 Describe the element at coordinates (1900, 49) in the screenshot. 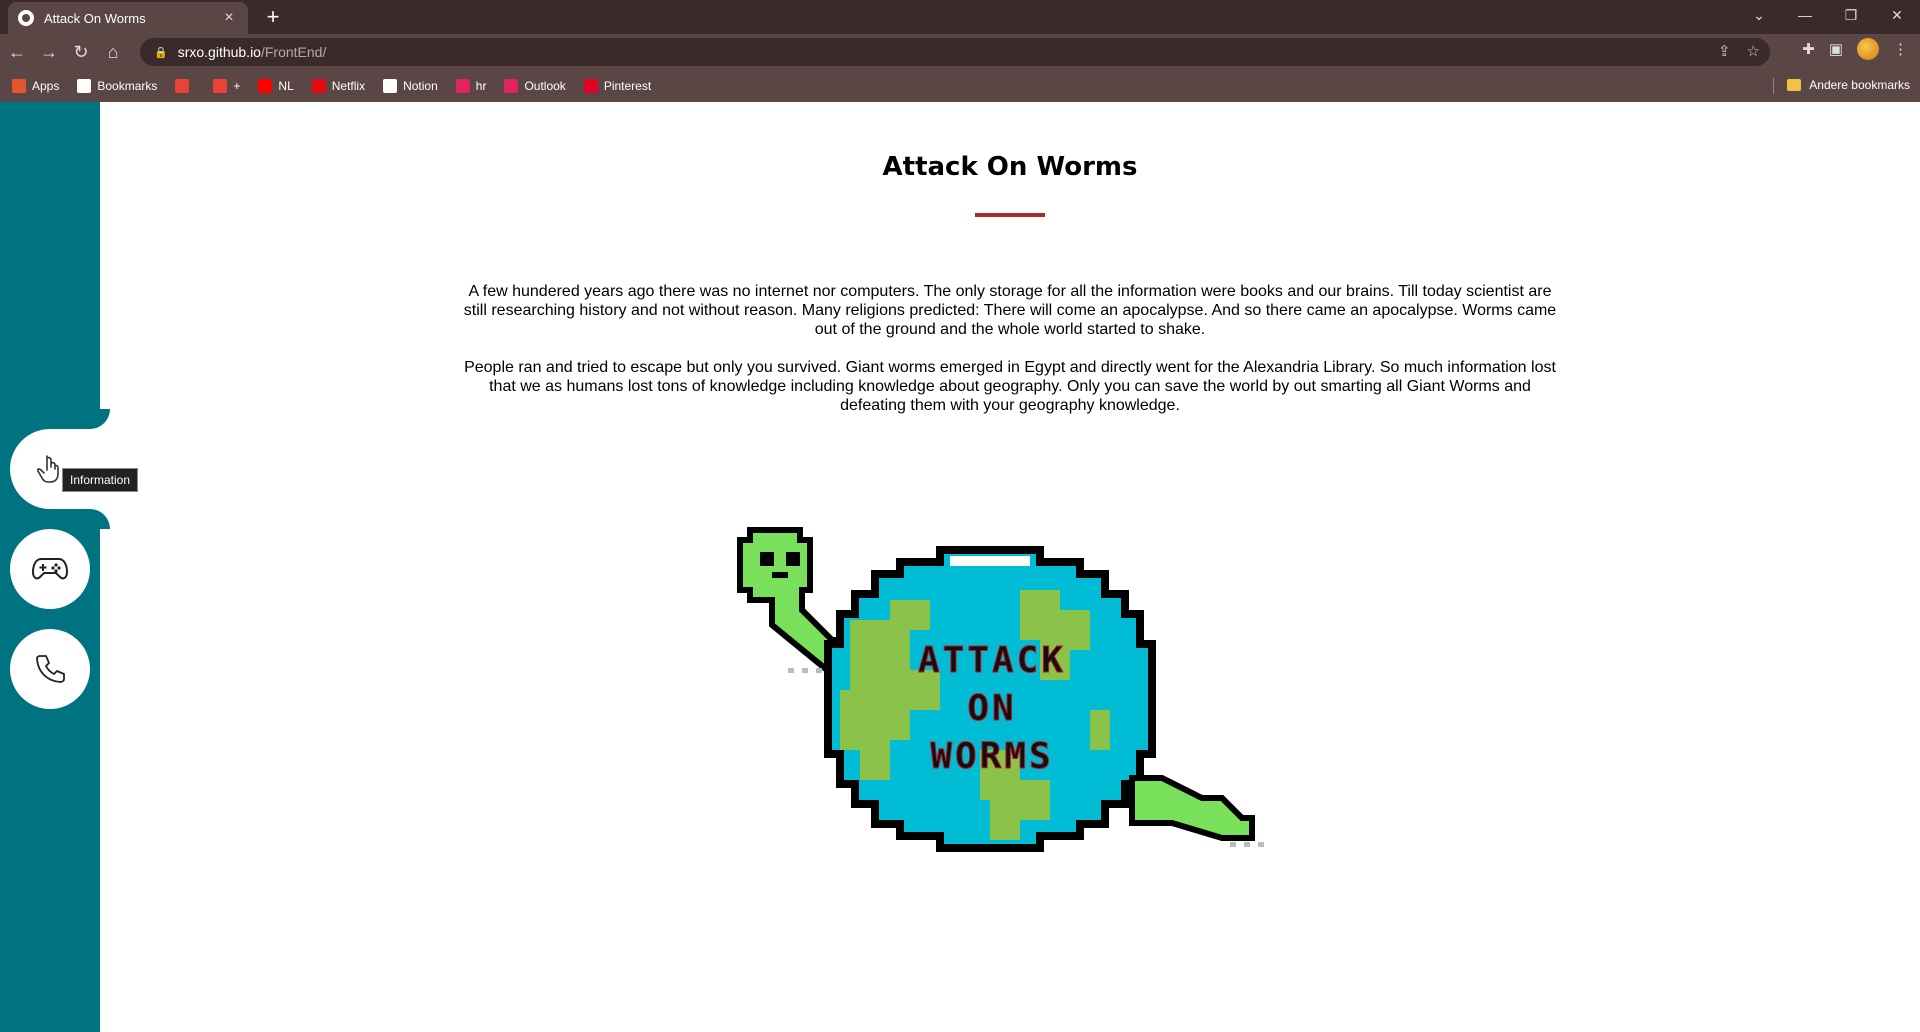

I see `menu-icon: ⋮` at that location.